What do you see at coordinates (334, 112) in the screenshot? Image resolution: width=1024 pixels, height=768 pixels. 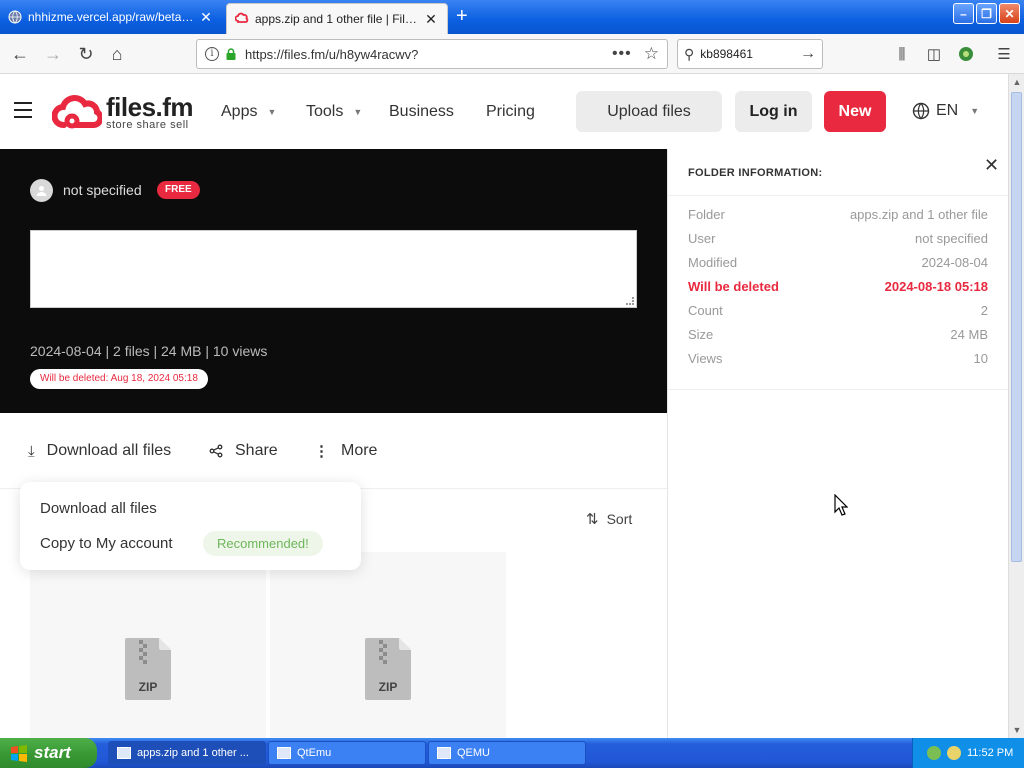 I see `menu-tools: Tools ▼` at bounding box center [334, 112].